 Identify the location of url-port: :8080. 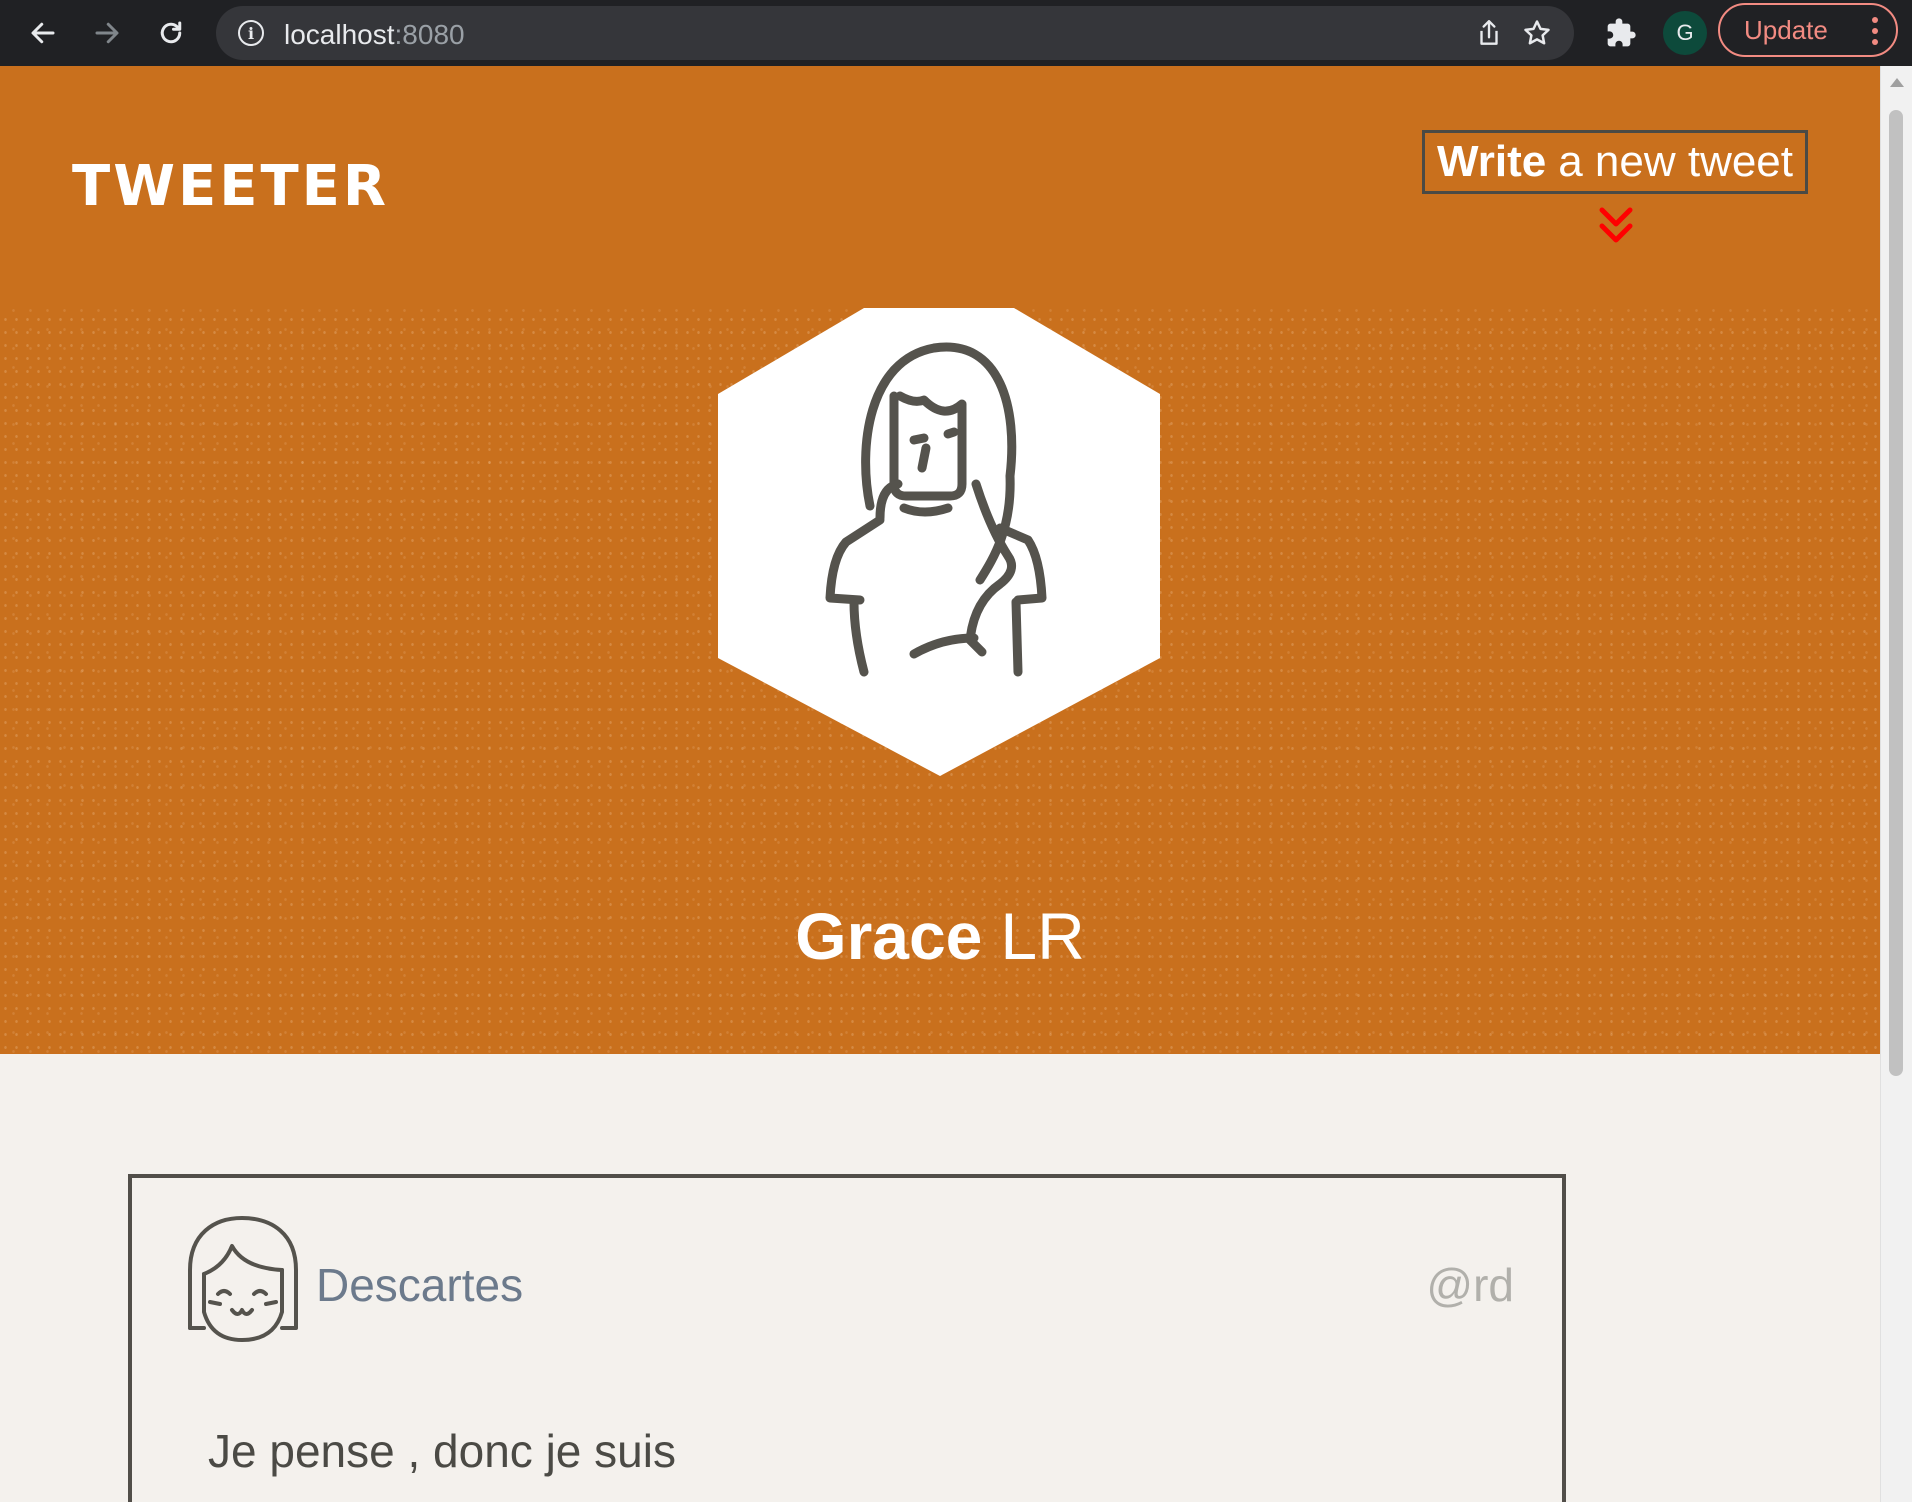
(429, 34).